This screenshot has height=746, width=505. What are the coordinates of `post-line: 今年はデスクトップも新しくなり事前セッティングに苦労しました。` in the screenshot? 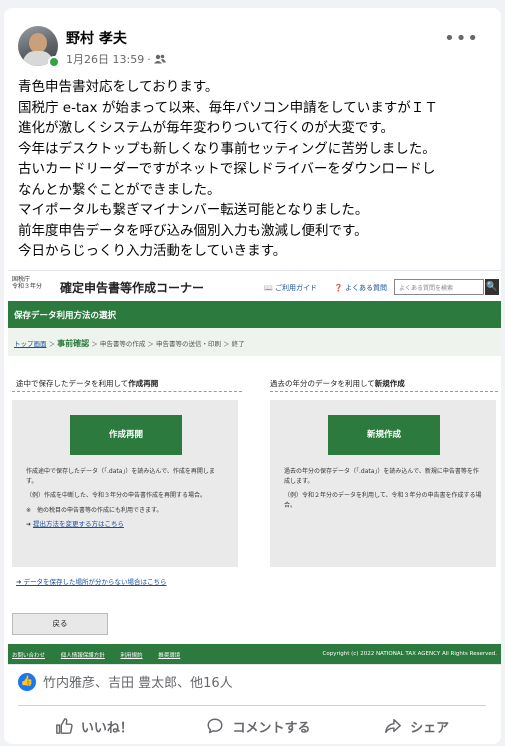 It's located at (227, 148).